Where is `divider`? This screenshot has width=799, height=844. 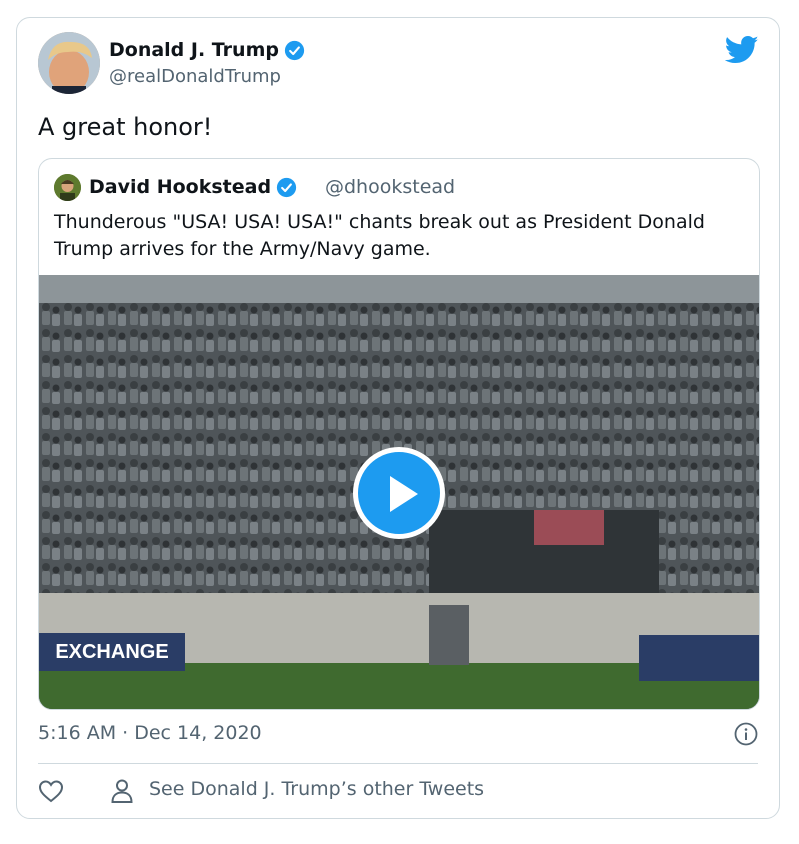
divider is located at coordinates (398, 763).